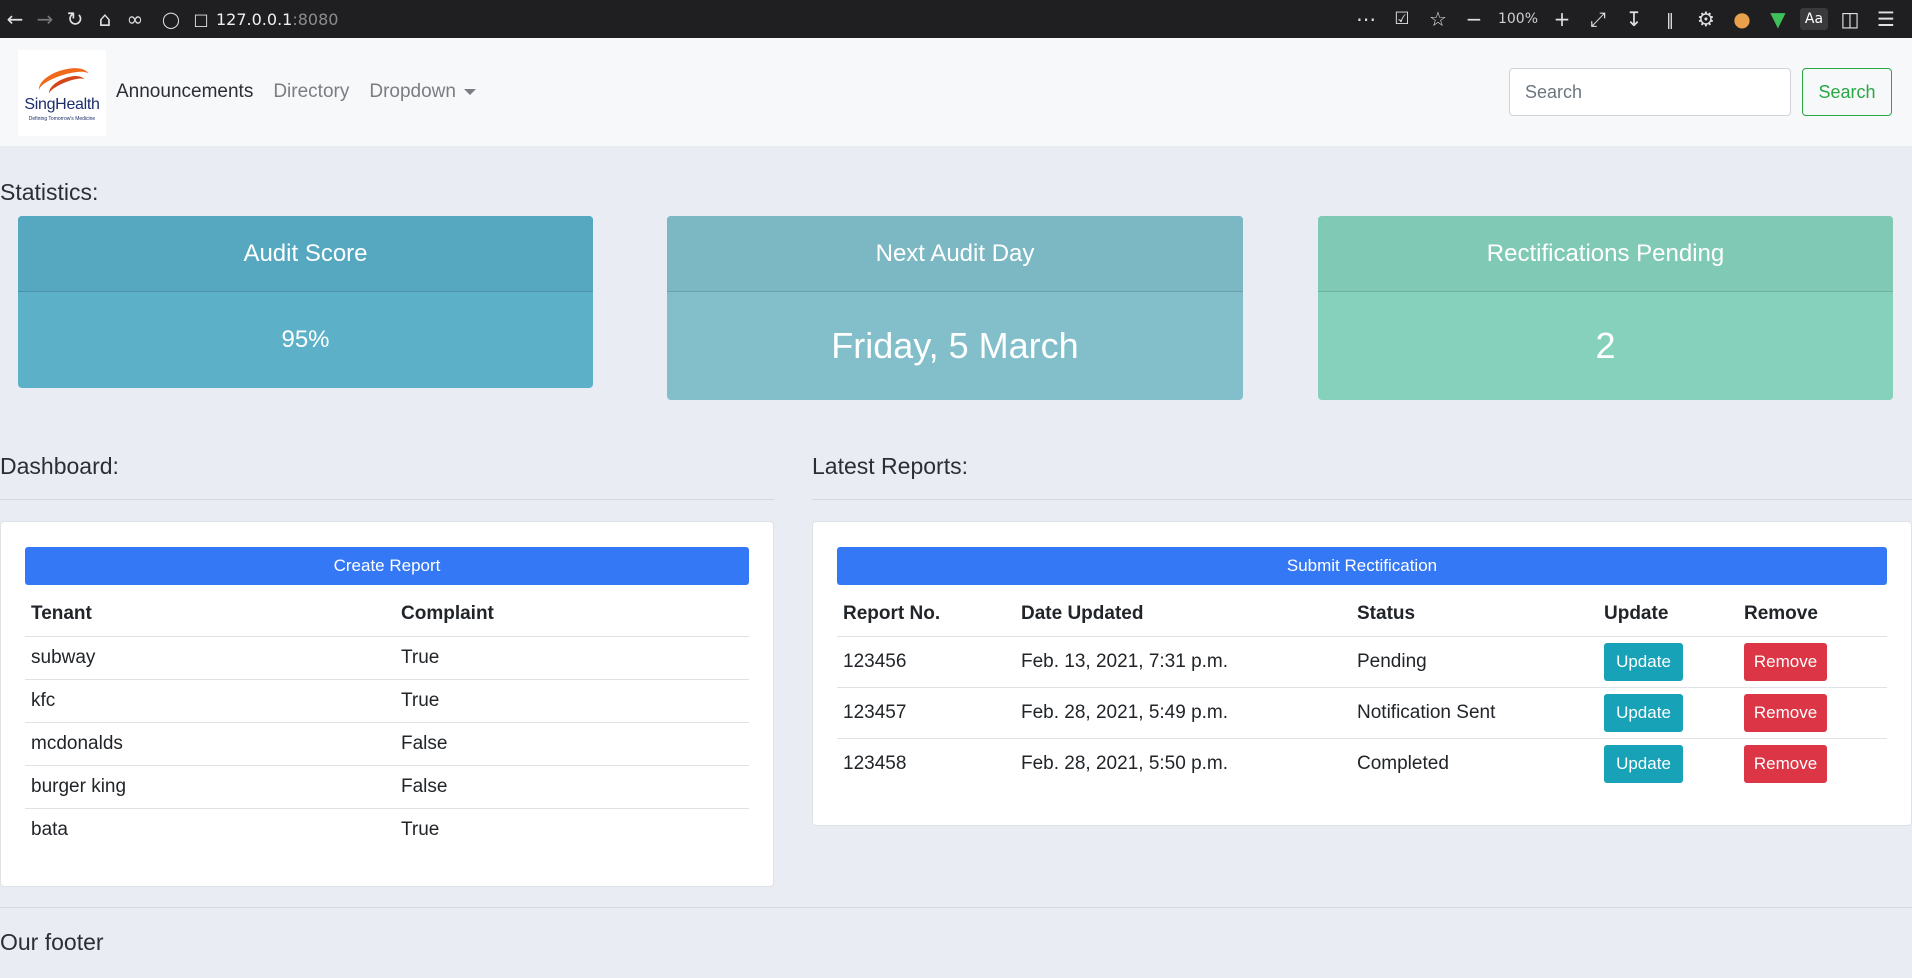  I want to click on table-row: kfc True, so click(387, 700).